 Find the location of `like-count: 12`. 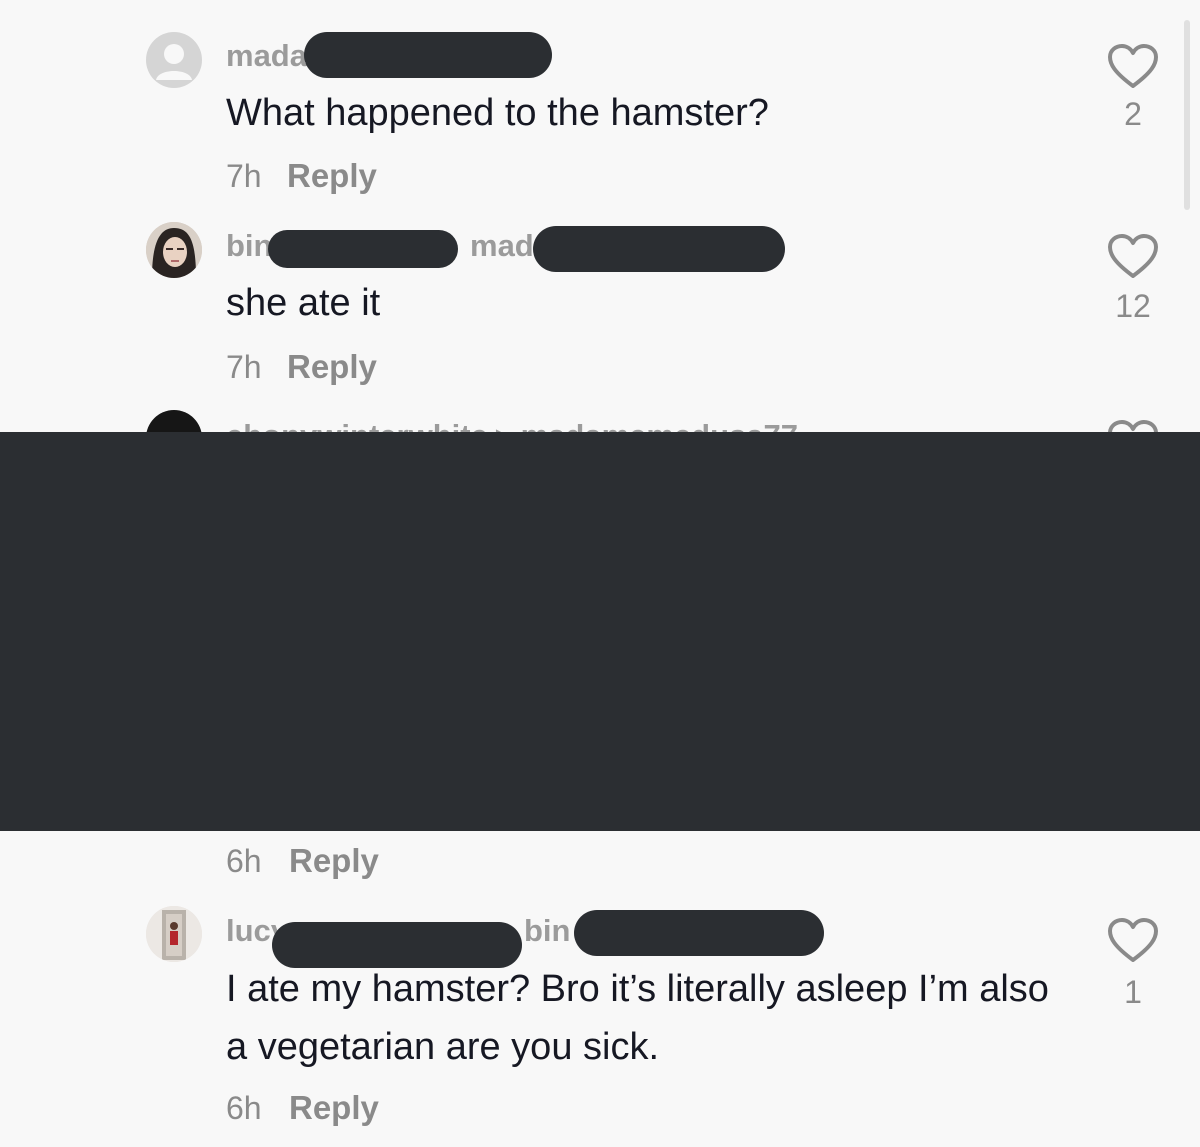

like-count: 12 is located at coordinates (1133, 306).